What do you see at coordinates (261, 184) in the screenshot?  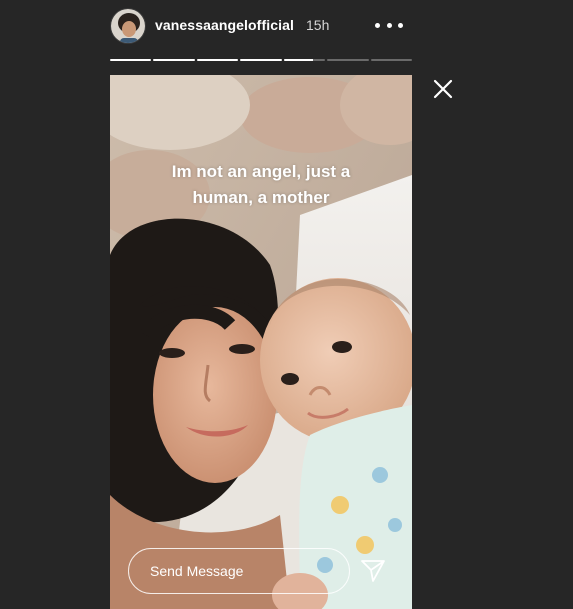 I see `story-caption: Im not an angel, just a human, a mother` at bounding box center [261, 184].